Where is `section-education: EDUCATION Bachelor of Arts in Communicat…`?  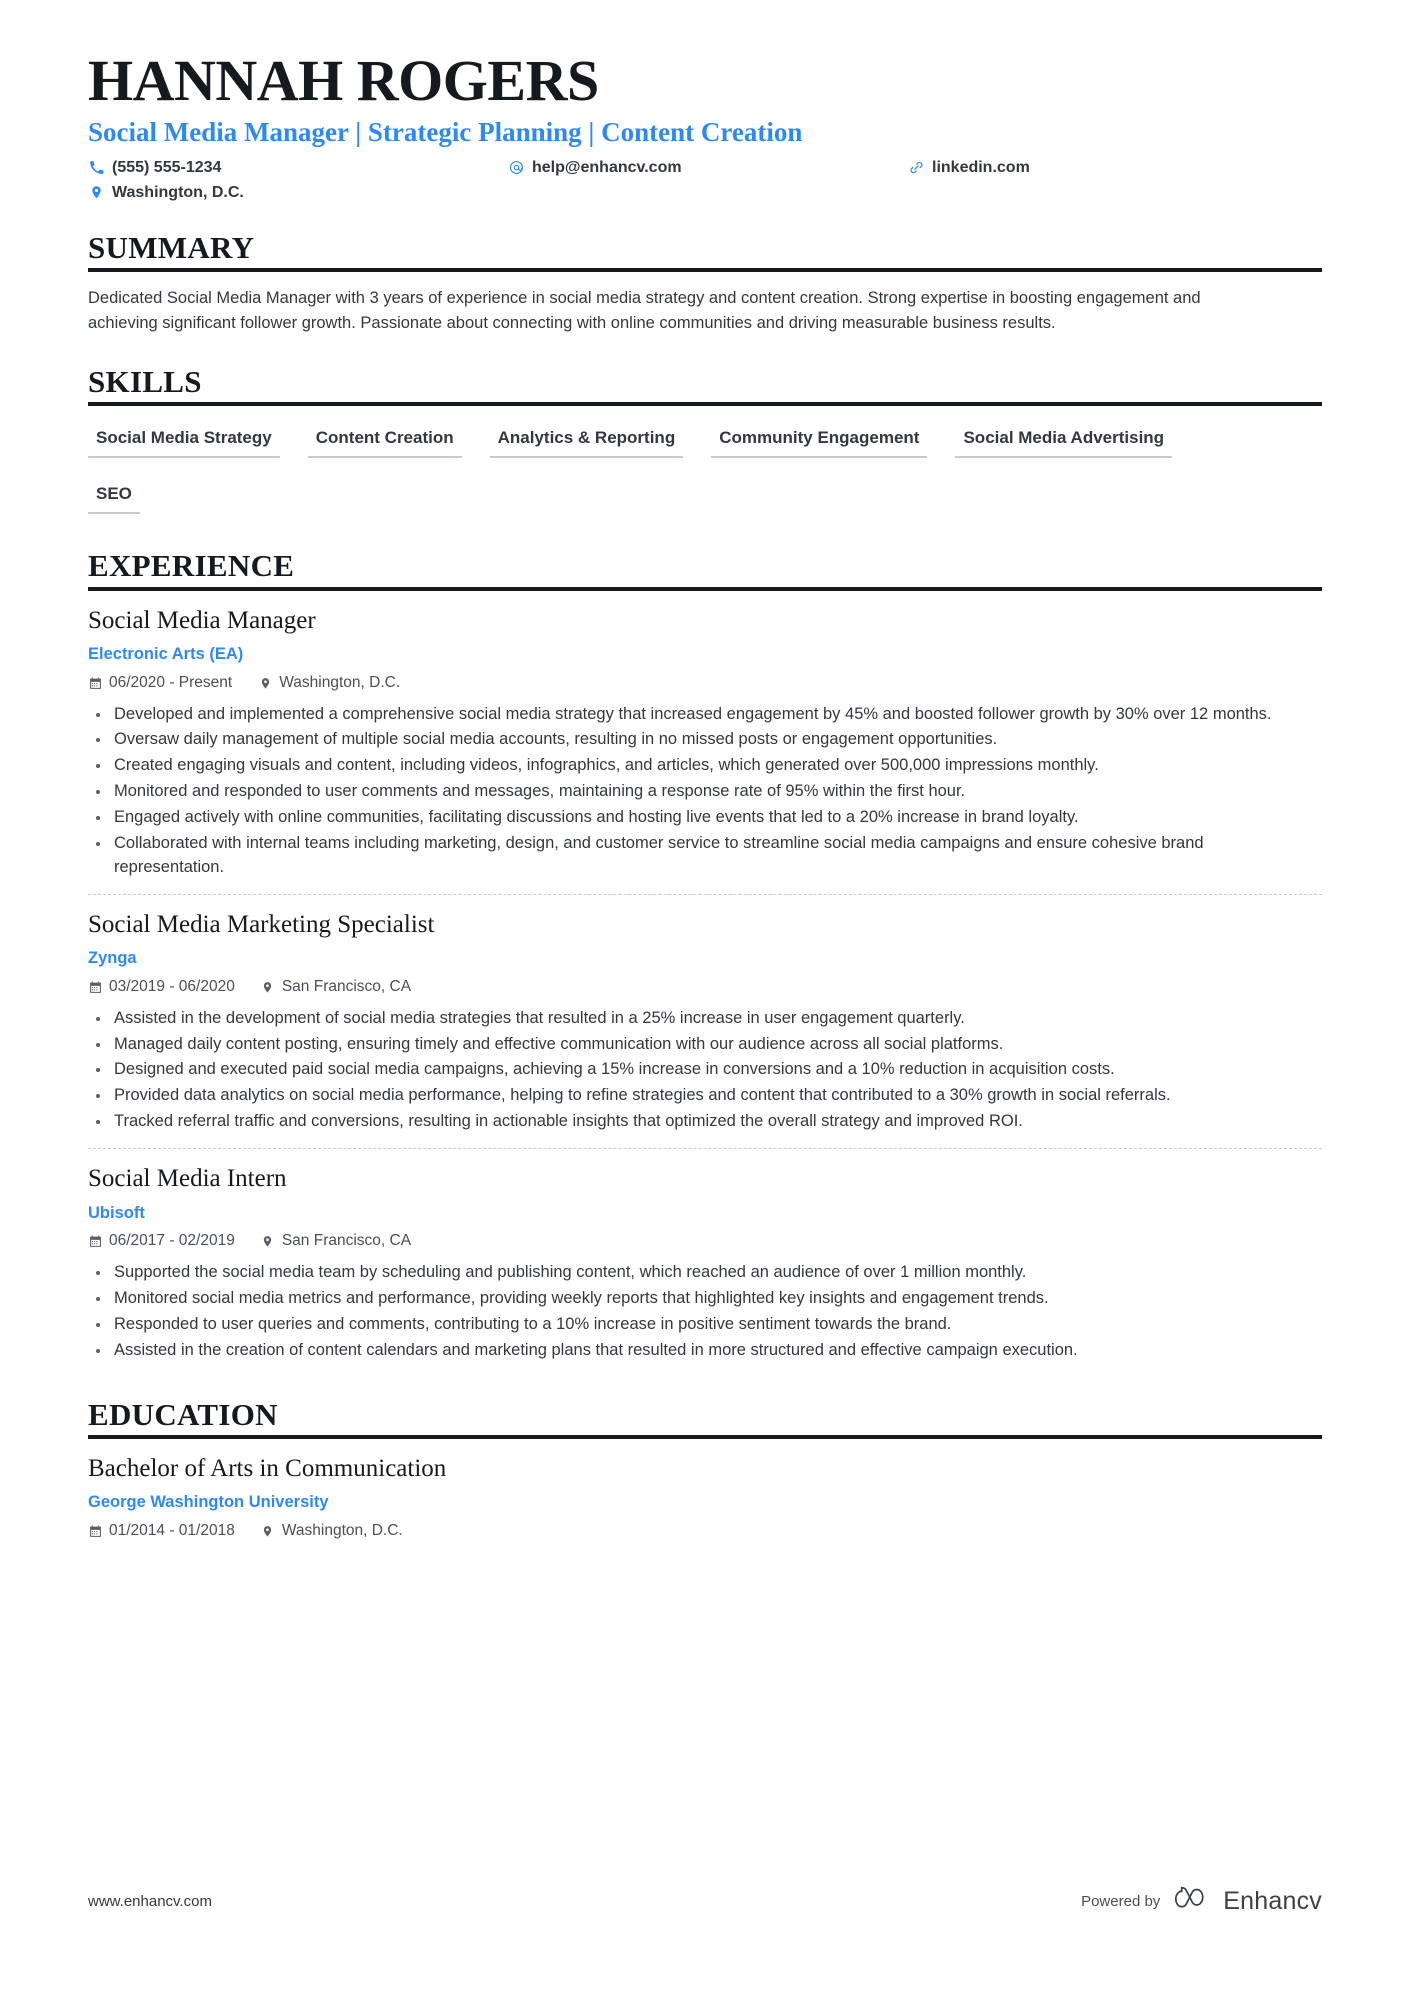 section-education: EDUCATION Bachelor of Arts in Communicat… is located at coordinates (705, 1468).